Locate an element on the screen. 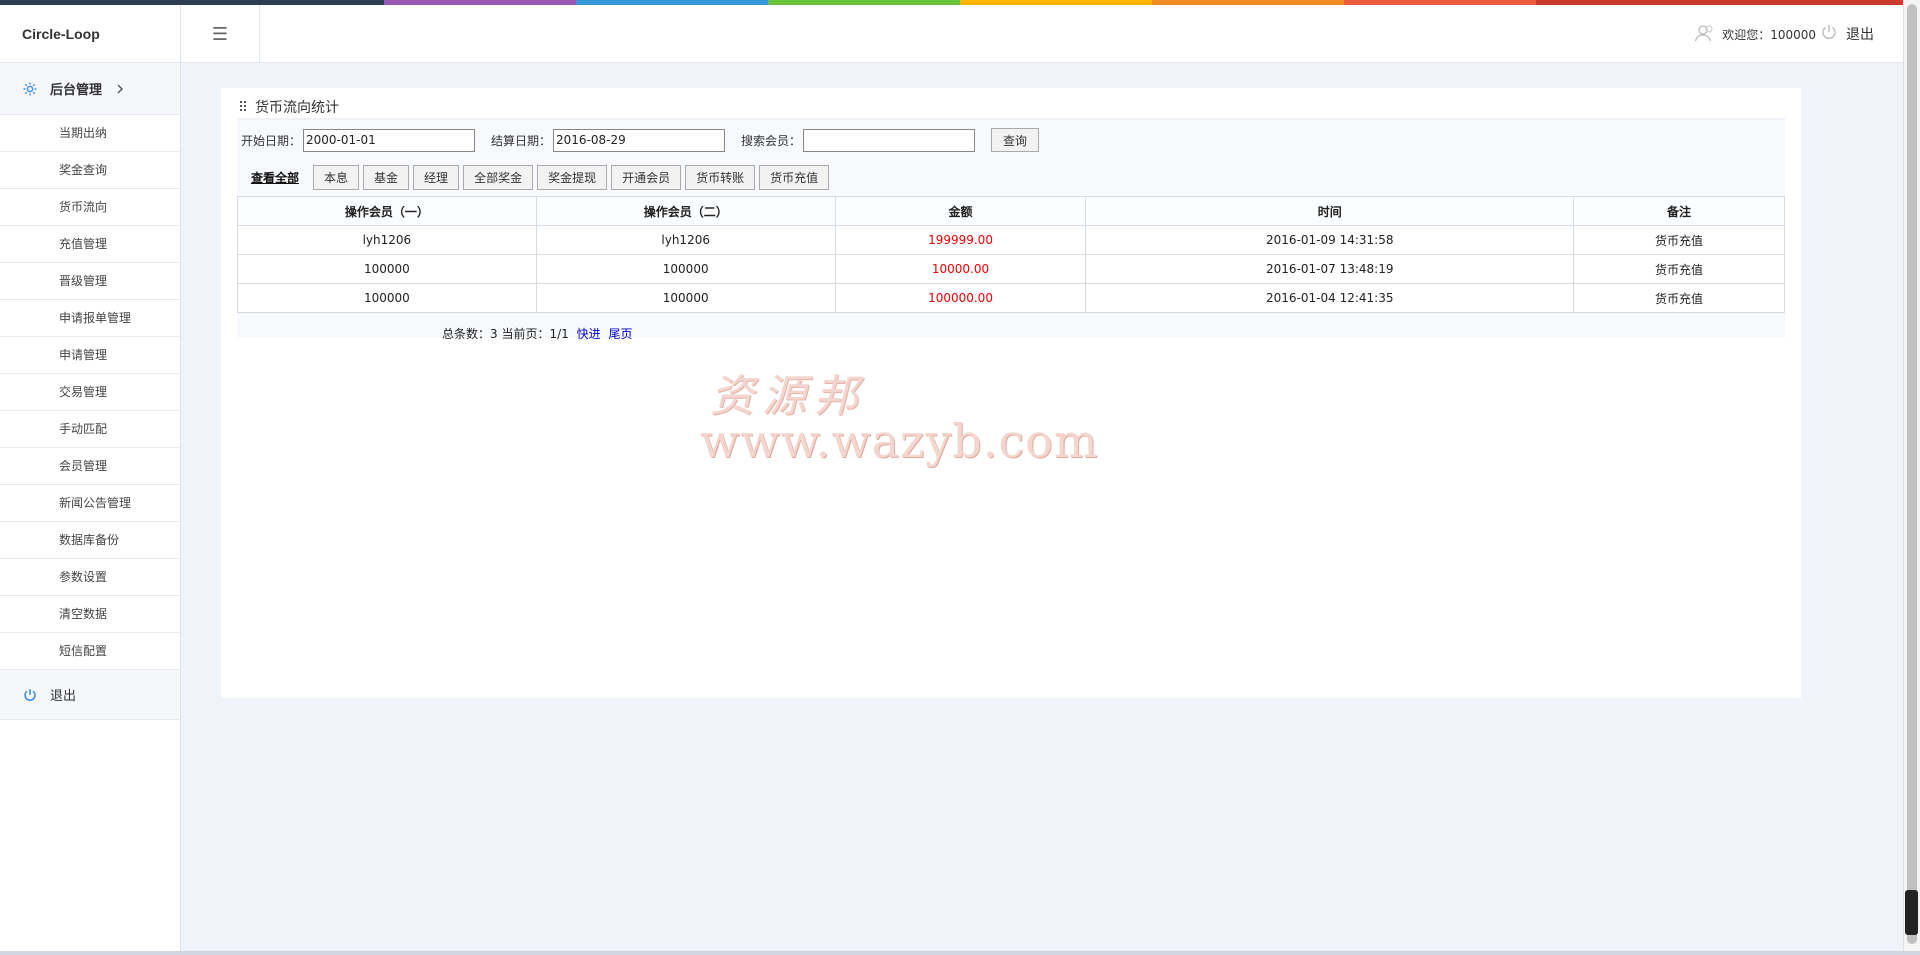 This screenshot has width=1920, height=955. table-cell: 10000.00 is located at coordinates (960, 269).